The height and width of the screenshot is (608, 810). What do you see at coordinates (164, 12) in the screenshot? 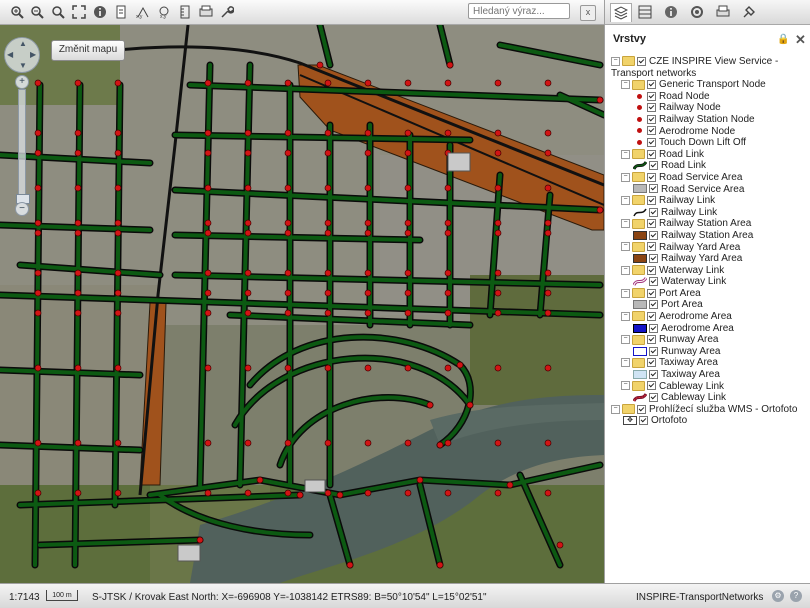
I see `next-extent-icon: x,y` at bounding box center [164, 12].